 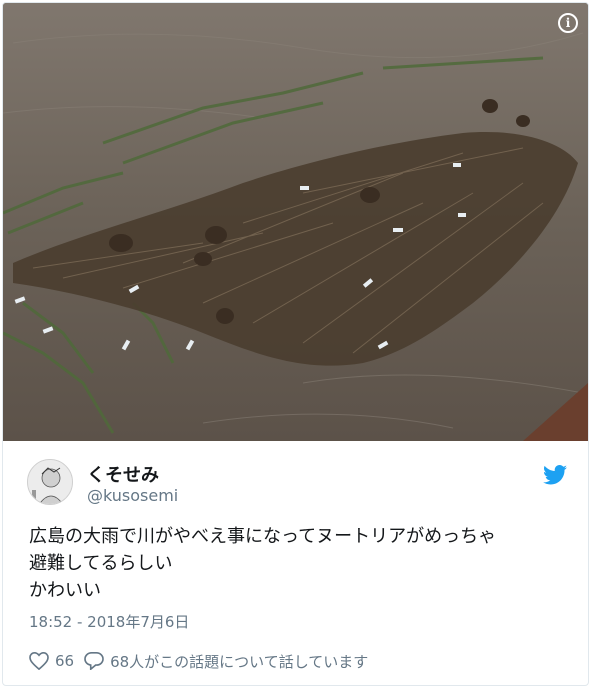 What do you see at coordinates (123, 474) in the screenshot?
I see `display-name: くそせみ` at bounding box center [123, 474].